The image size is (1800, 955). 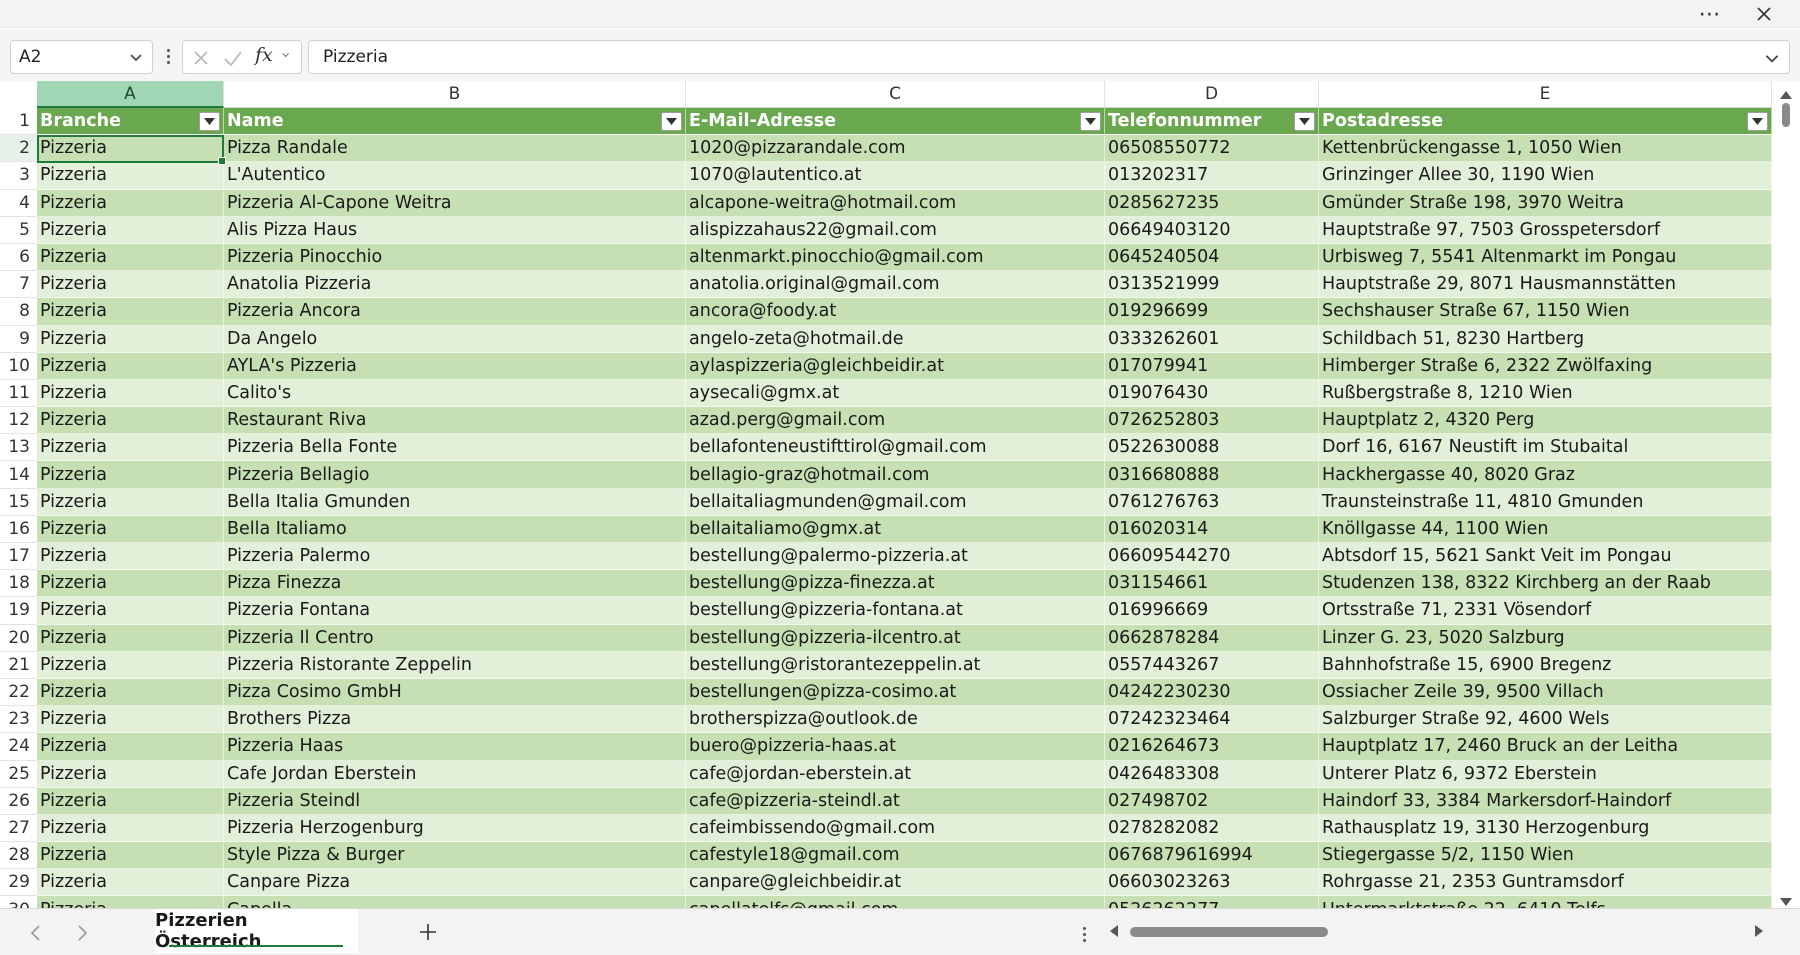 What do you see at coordinates (1545, 611) in the screenshot?
I see `table-cell: Ortsstraße 71, 2331 Vösendorf` at bounding box center [1545, 611].